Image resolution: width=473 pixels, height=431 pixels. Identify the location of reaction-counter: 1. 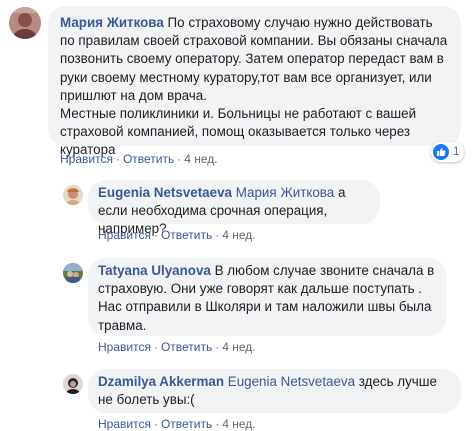
(448, 152).